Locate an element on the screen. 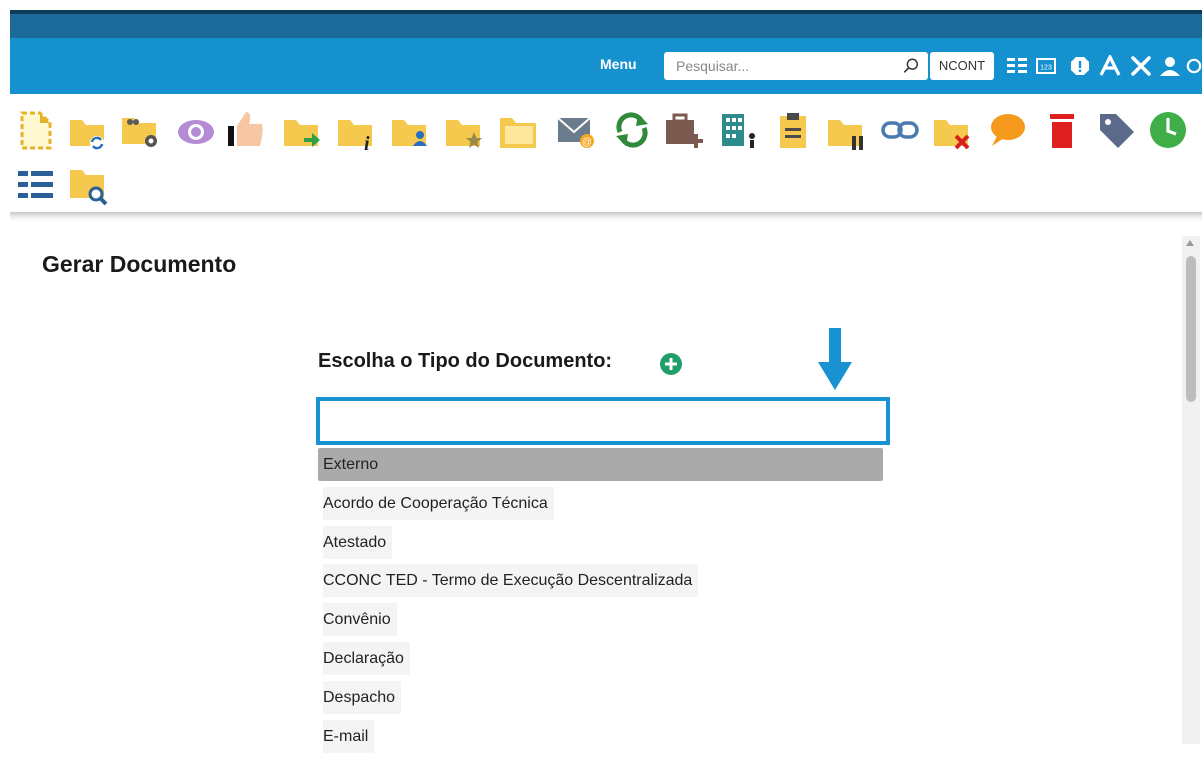  header-bar: Menu NCONT 123 is located at coordinates (606, 66).